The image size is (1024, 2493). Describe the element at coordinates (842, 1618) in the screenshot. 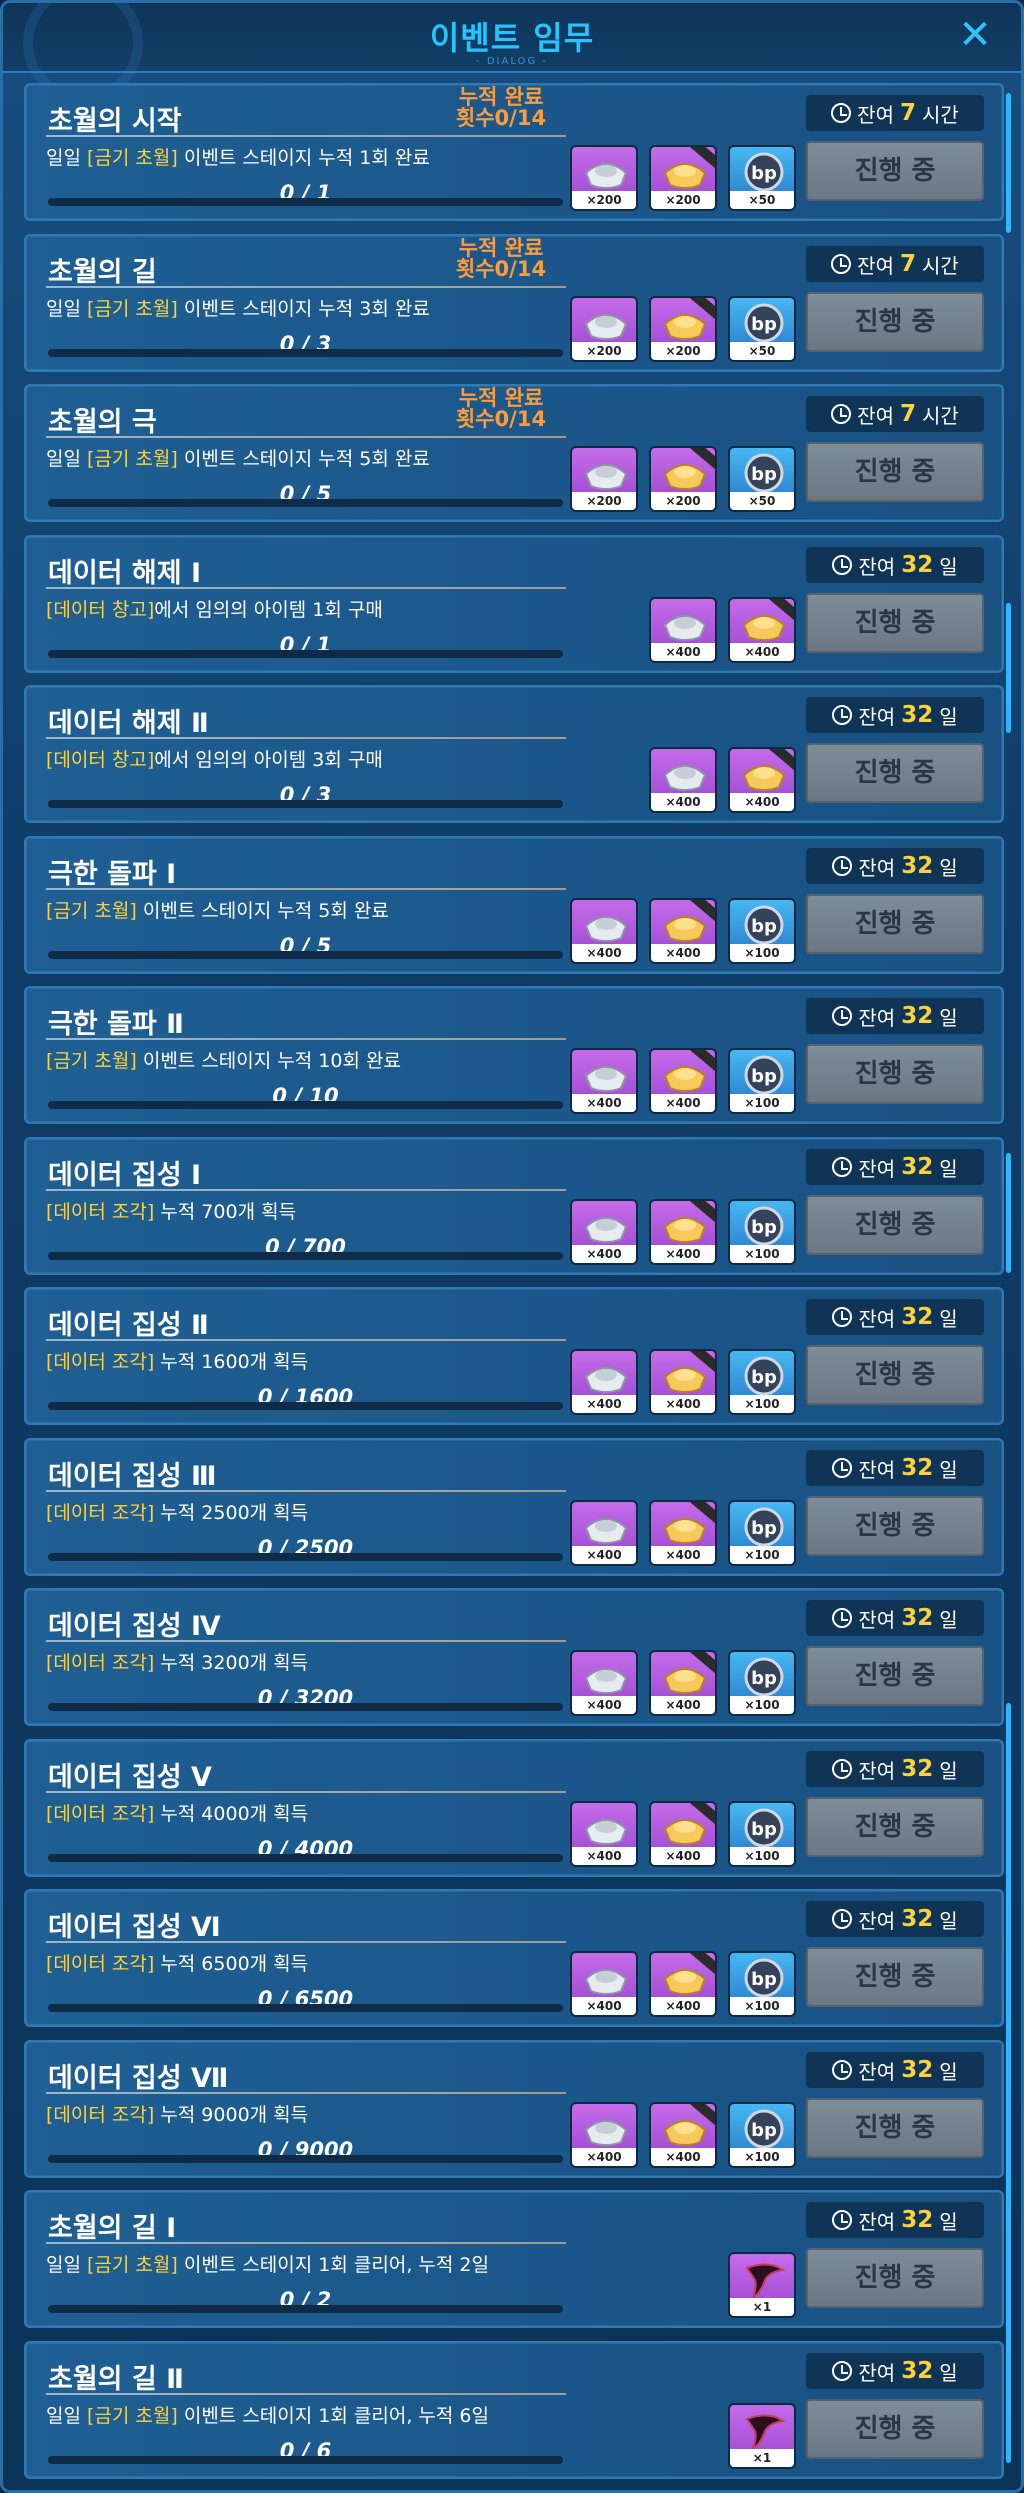

I see `clock-icon` at that location.